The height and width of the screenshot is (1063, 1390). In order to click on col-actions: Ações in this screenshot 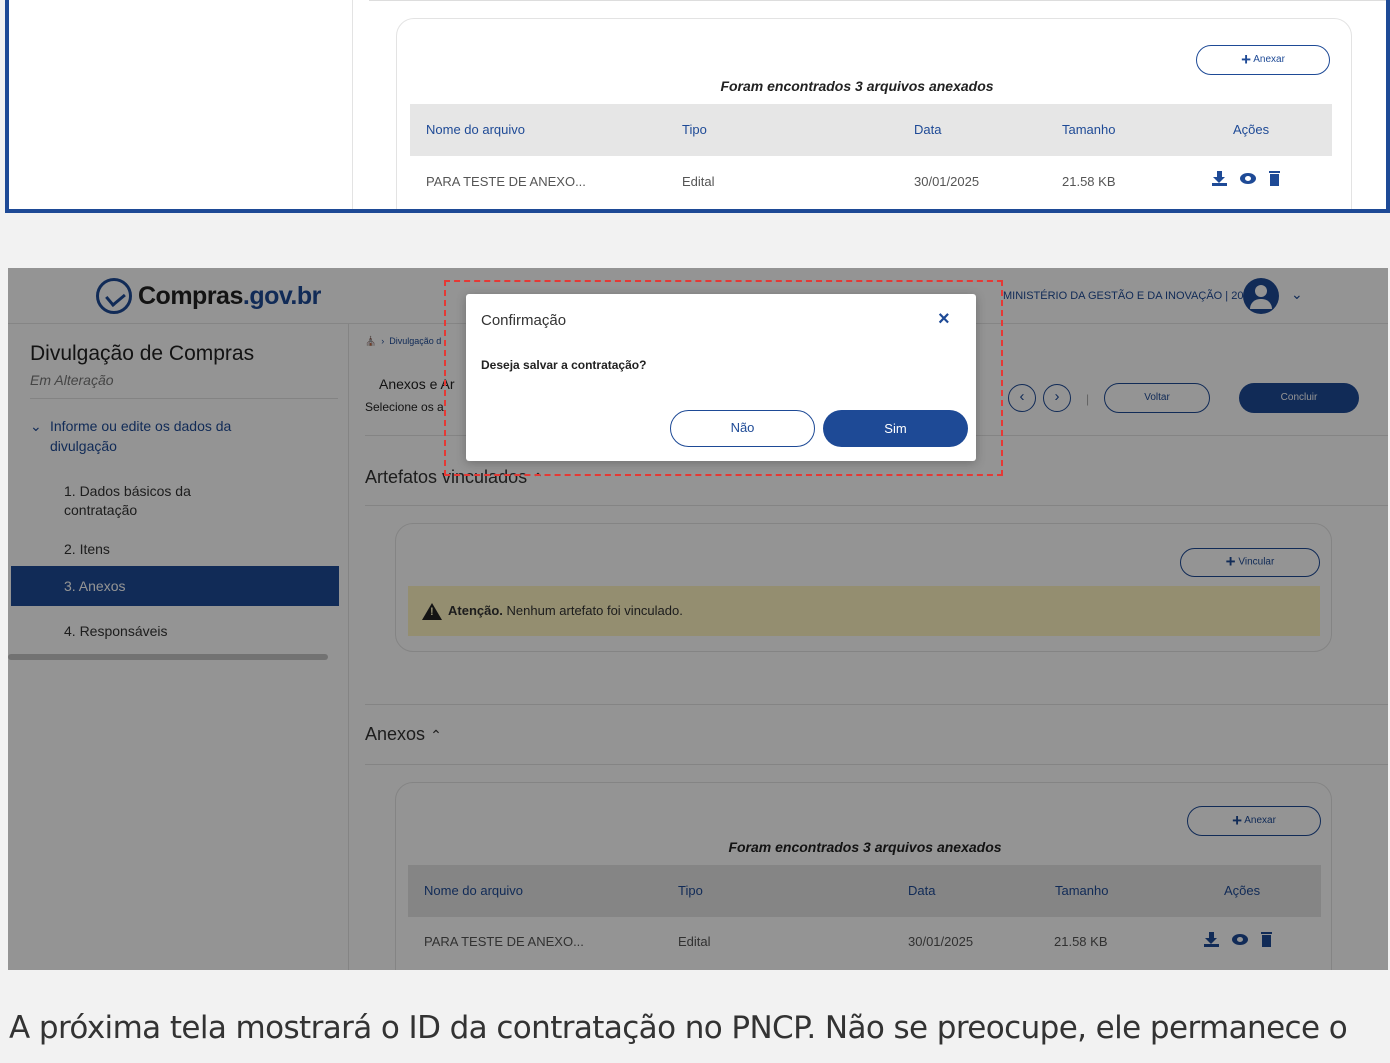, I will do `click(1251, 129)`.